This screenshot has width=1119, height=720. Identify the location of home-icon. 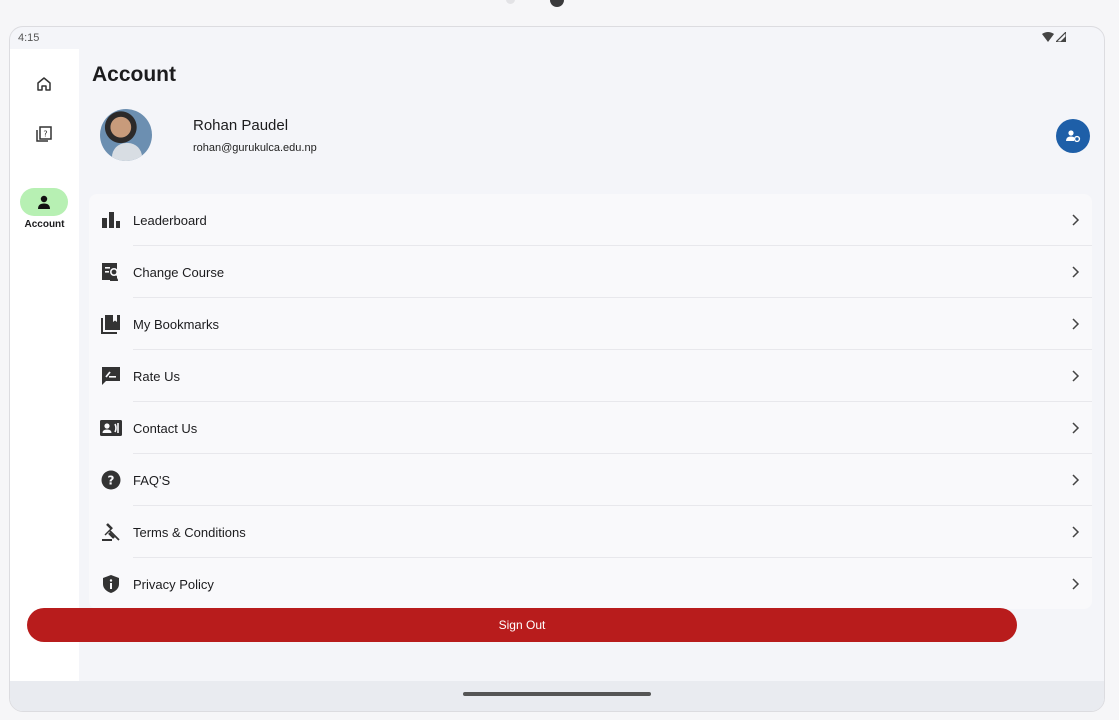
(44, 84).